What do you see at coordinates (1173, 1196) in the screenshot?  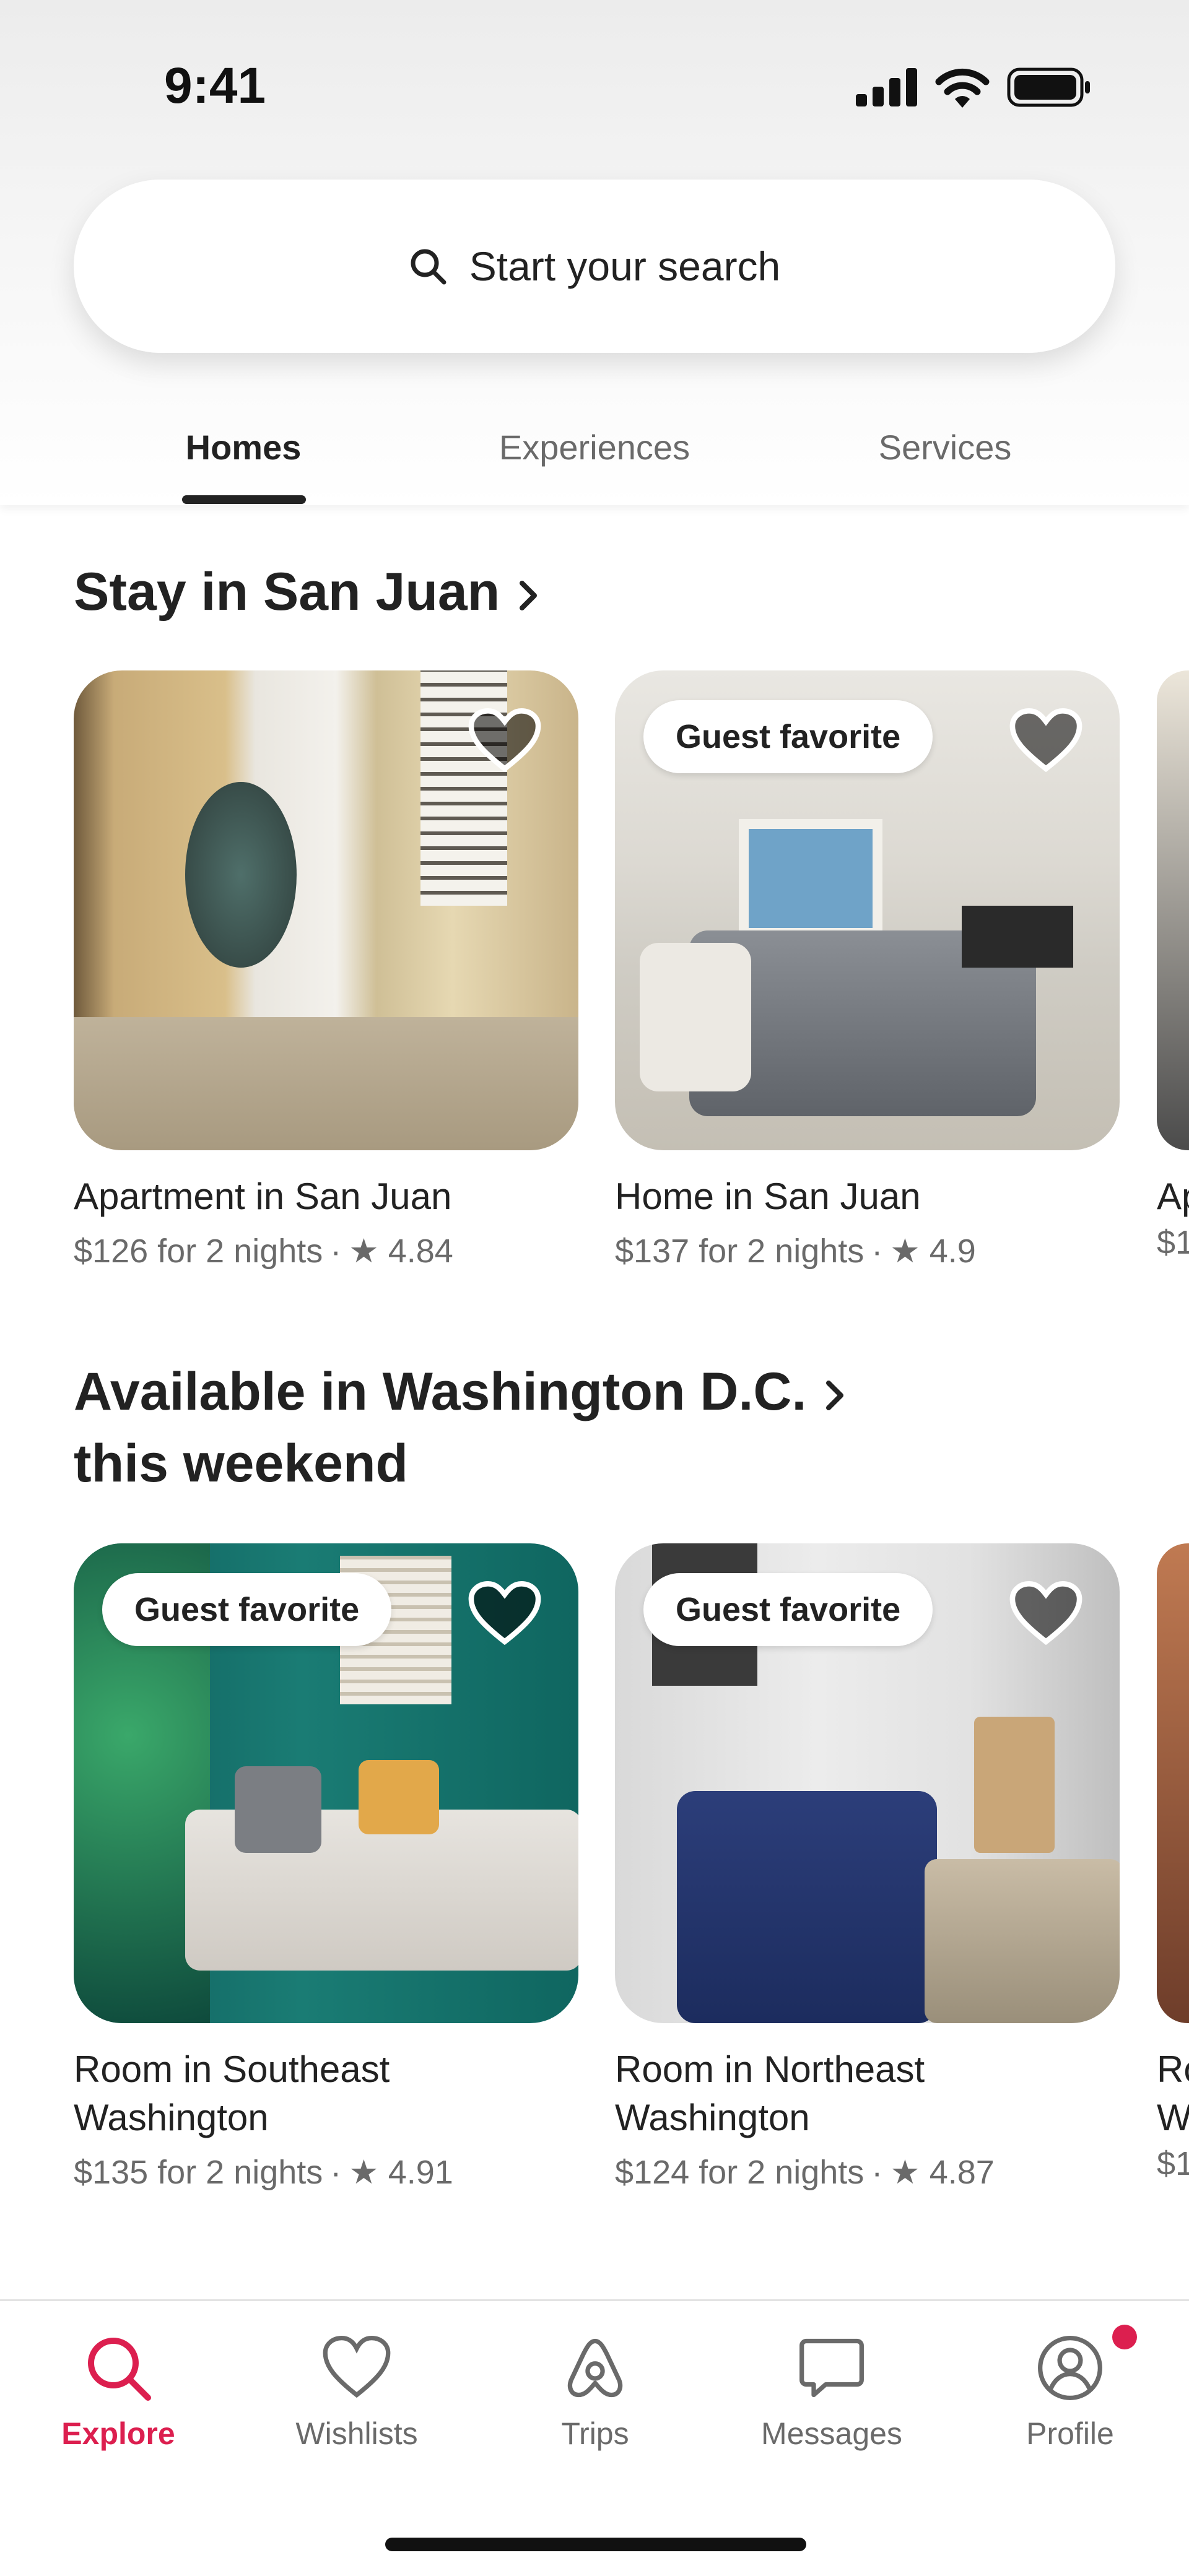 I see `listing-title-peek: Ap` at bounding box center [1173, 1196].